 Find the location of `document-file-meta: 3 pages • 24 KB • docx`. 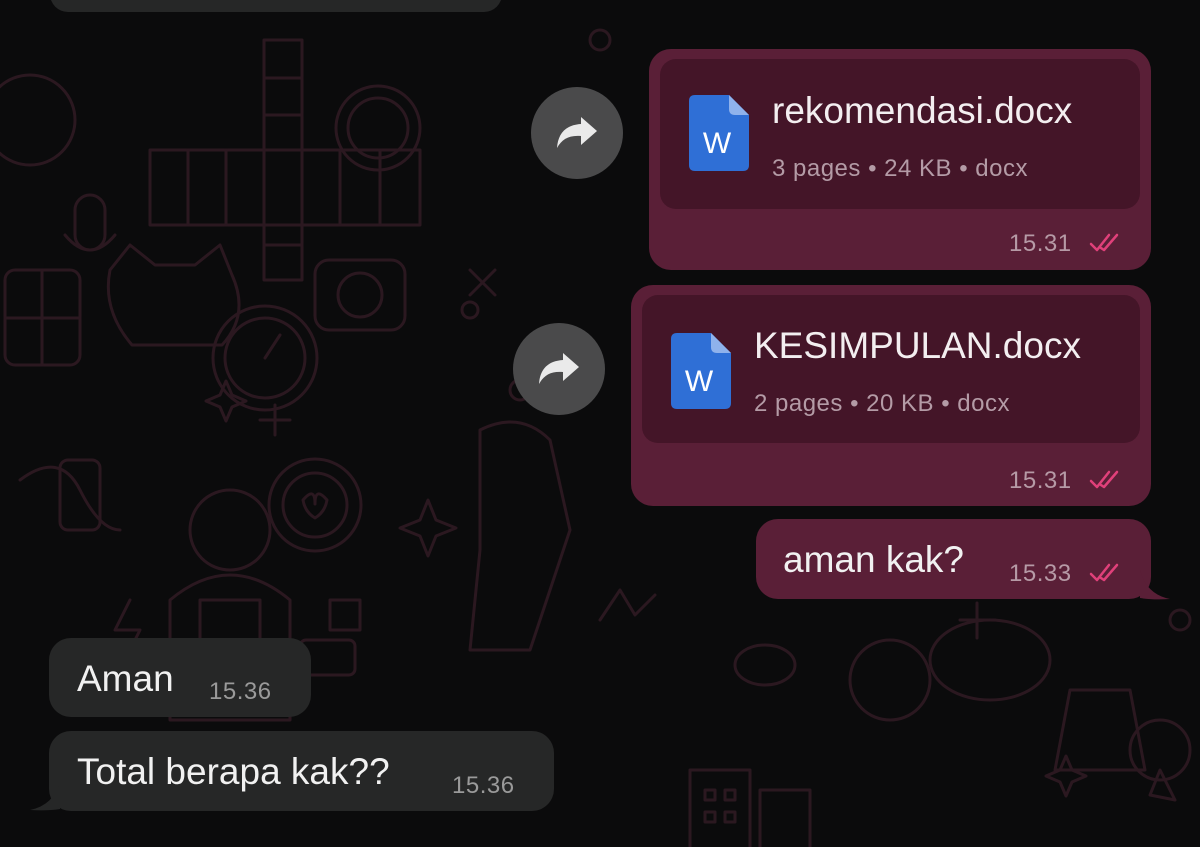

document-file-meta: 3 pages • 24 KB • docx is located at coordinates (900, 168).